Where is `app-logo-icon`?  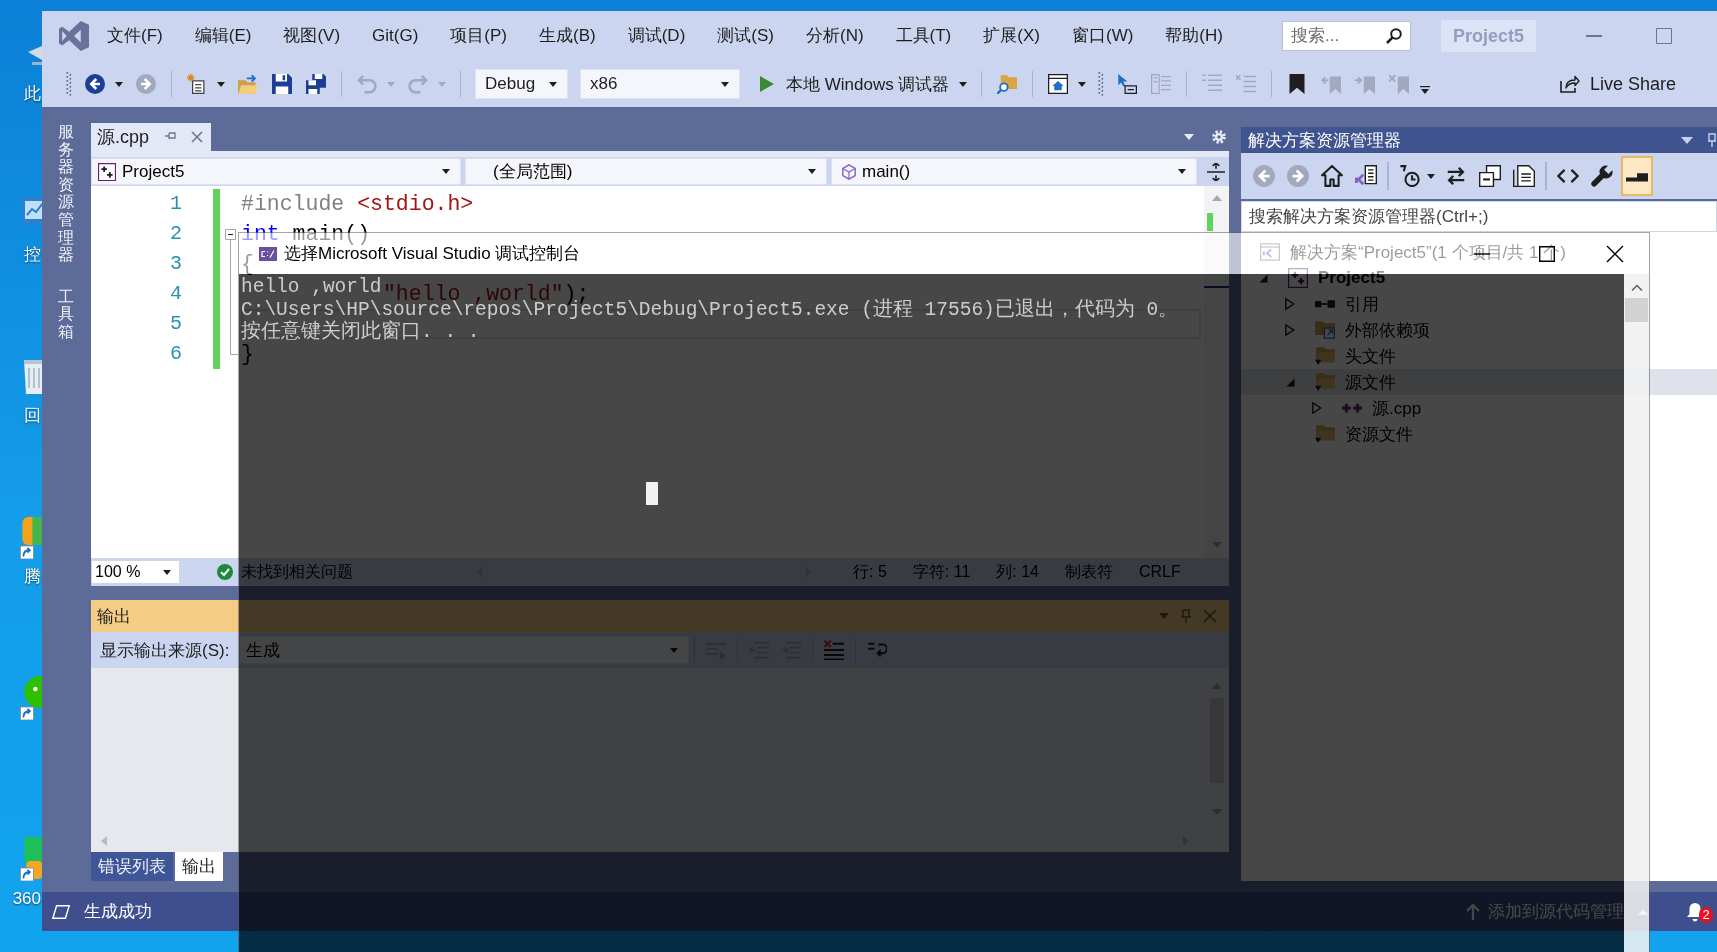
app-logo-icon is located at coordinates (74, 36).